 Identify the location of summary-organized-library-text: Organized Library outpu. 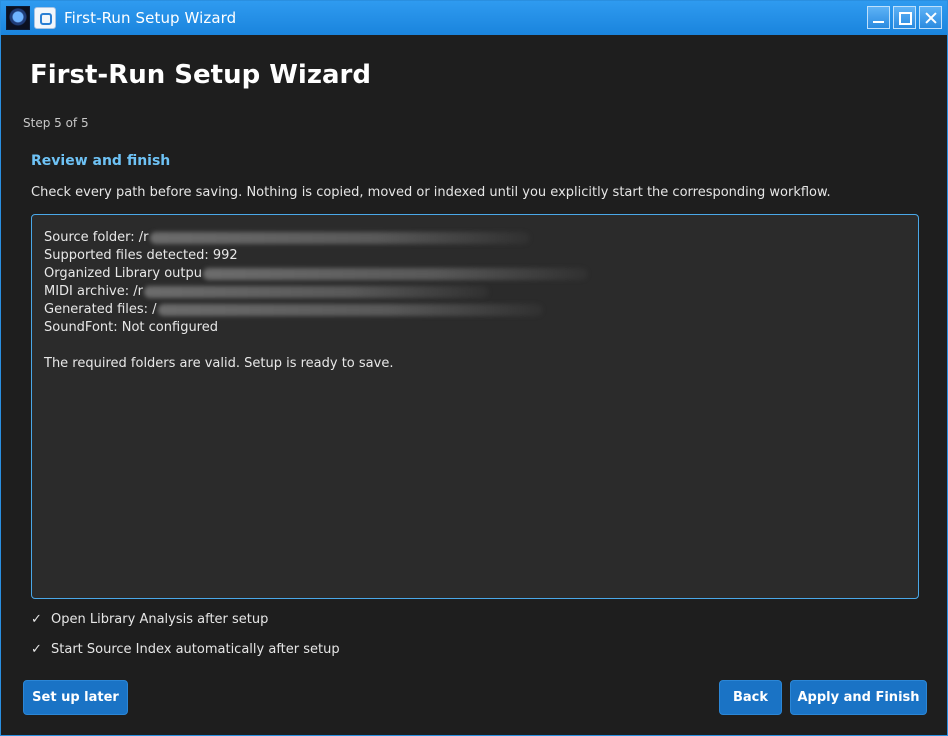
(123, 273).